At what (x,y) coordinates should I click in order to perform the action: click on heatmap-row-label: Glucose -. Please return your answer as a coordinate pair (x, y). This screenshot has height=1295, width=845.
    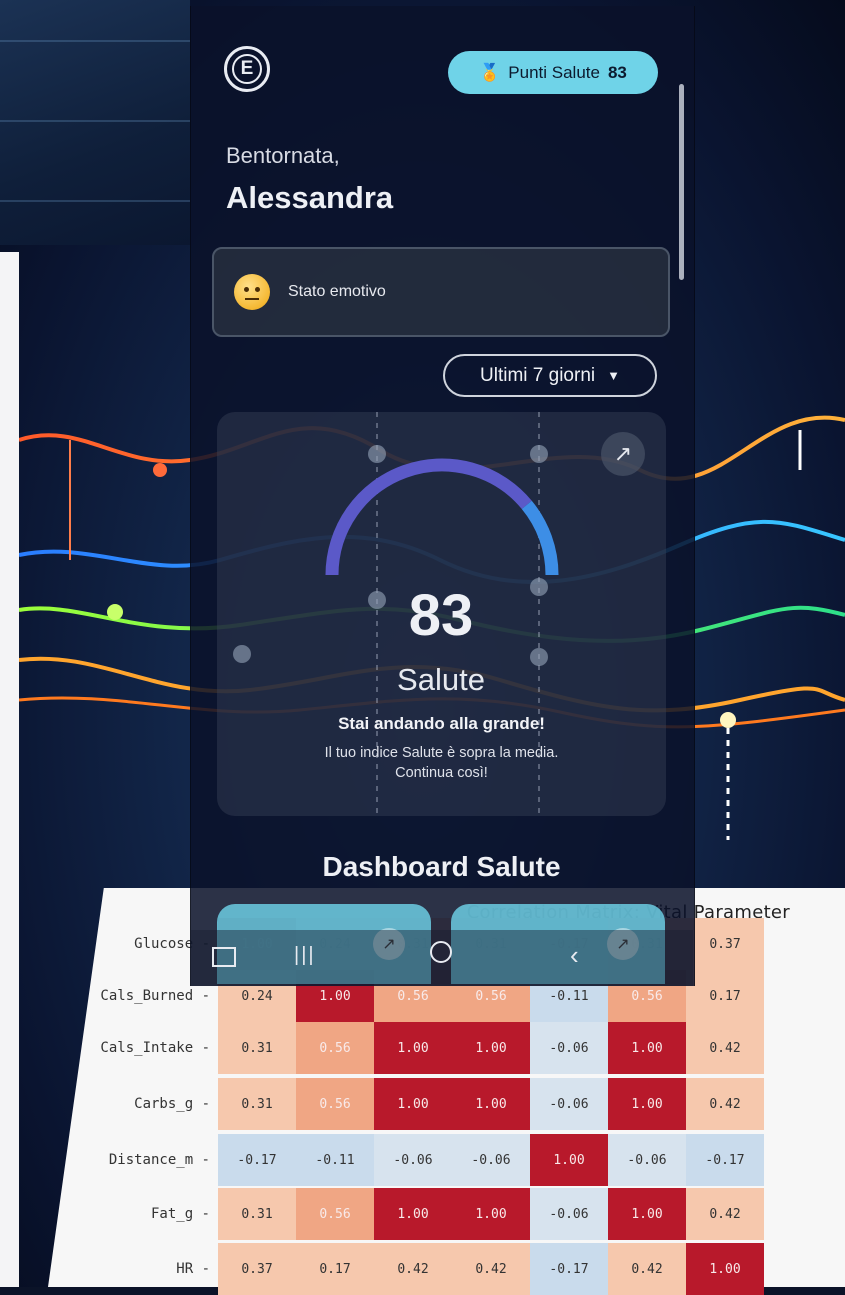
    Looking at the image, I should click on (172, 944).